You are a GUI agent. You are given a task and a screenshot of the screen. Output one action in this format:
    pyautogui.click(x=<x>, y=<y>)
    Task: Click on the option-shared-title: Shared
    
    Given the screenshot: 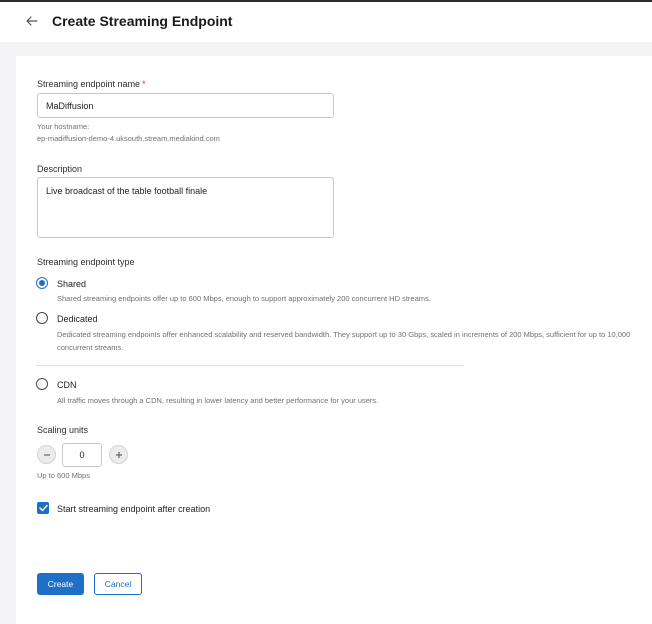 What is the action you would take?
    pyautogui.click(x=72, y=284)
    